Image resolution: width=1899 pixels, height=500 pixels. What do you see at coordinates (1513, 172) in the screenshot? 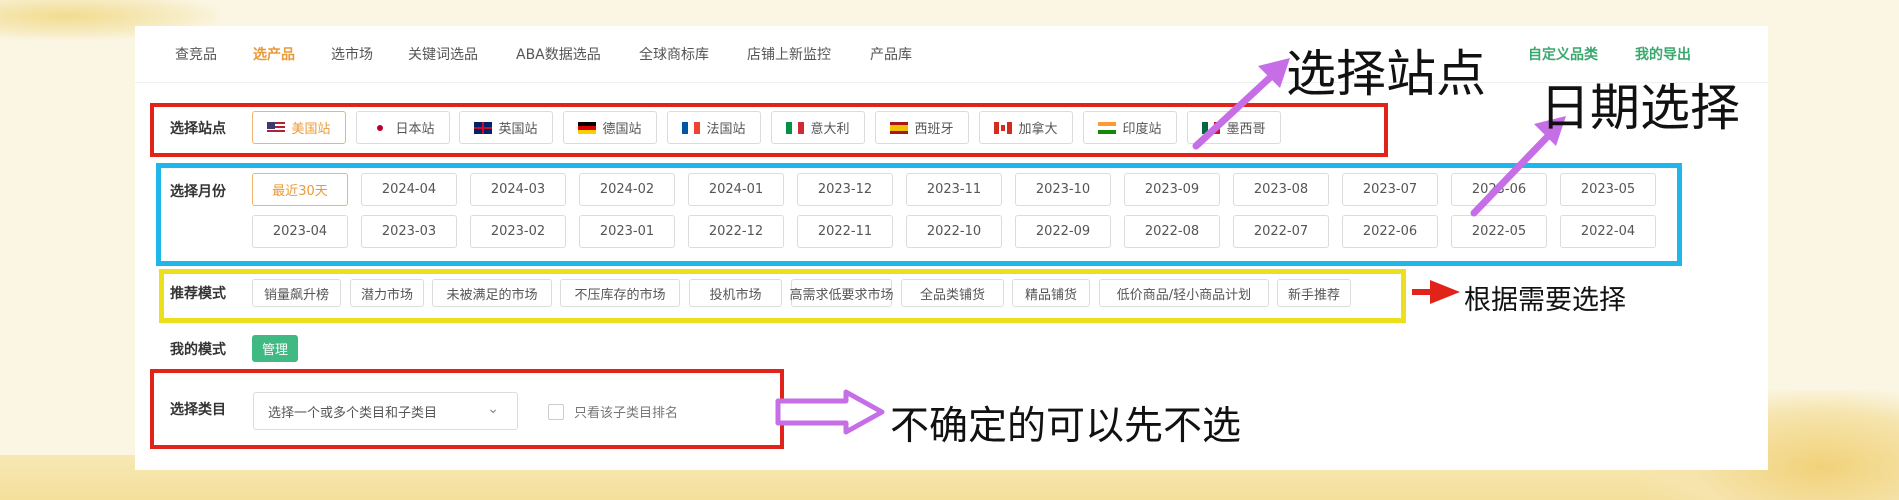
I see `date-arrow` at bounding box center [1513, 172].